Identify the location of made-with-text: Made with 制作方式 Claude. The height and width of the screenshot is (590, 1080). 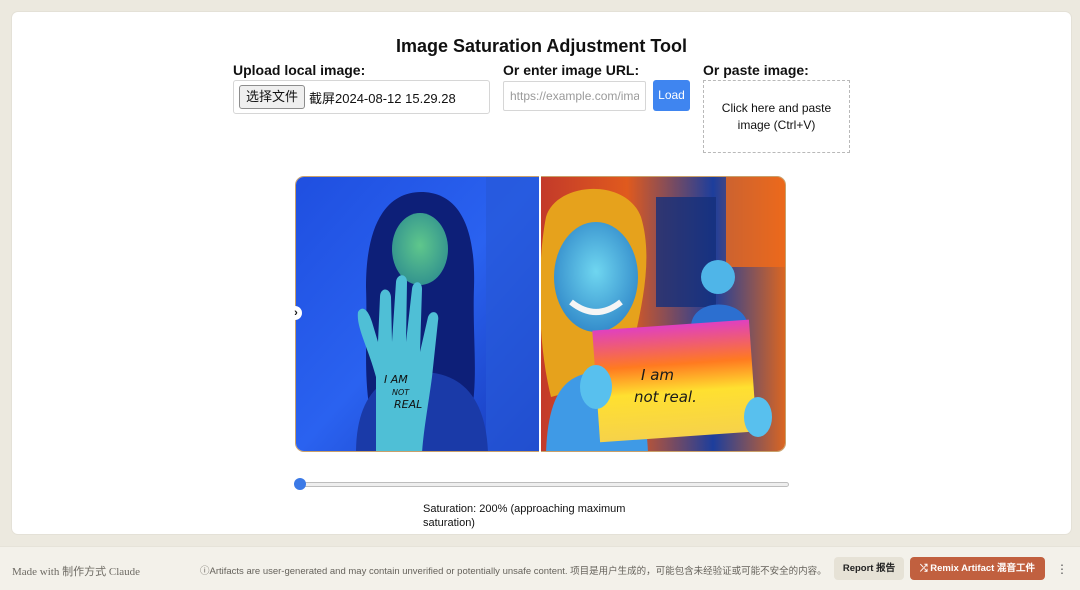
(76, 572).